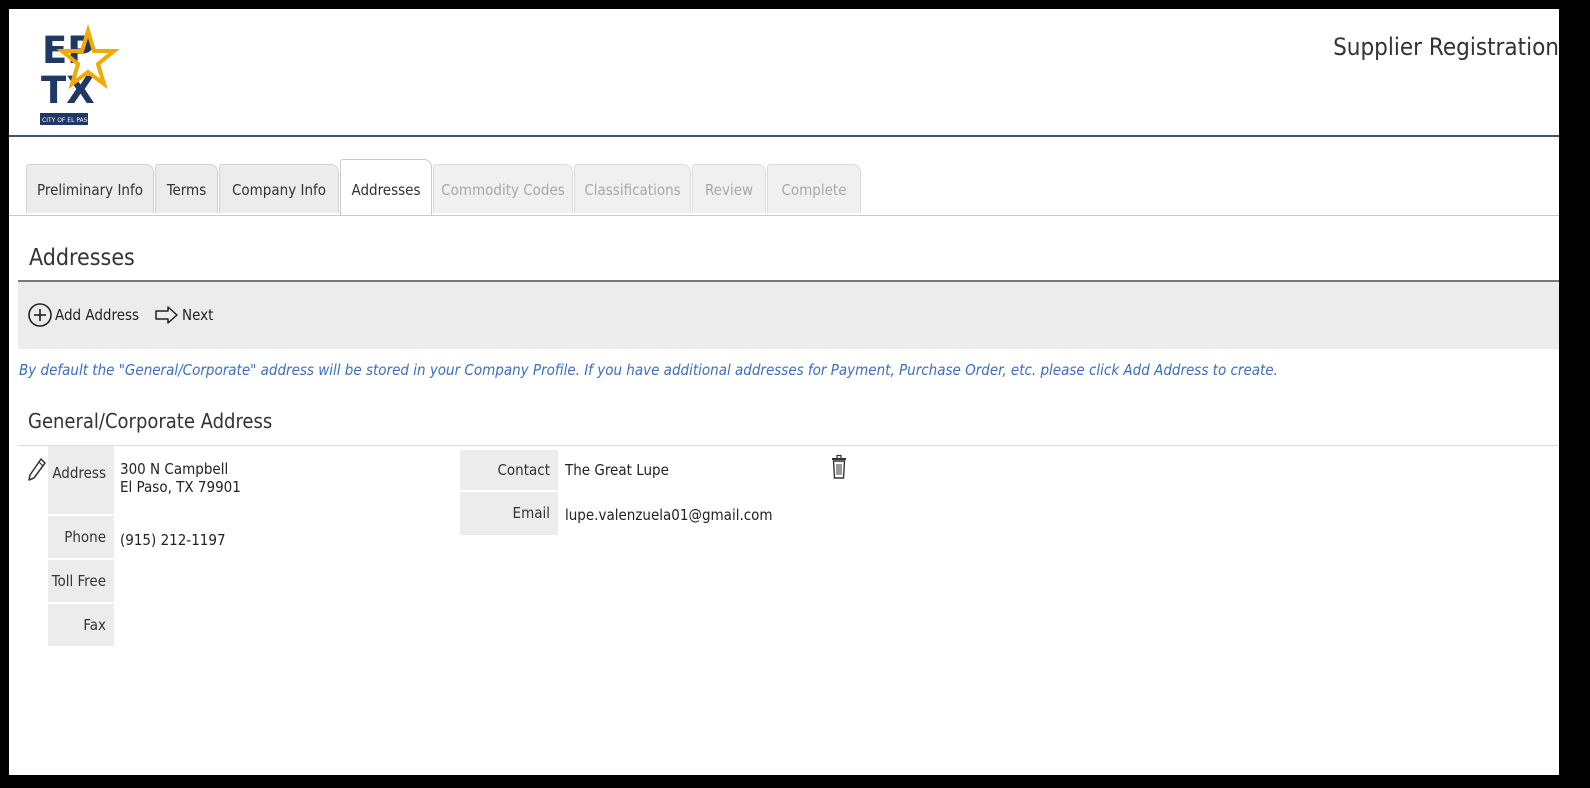 This screenshot has width=1590, height=788. Describe the element at coordinates (186, 188) in the screenshot. I see `tab-terms: Terms` at that location.